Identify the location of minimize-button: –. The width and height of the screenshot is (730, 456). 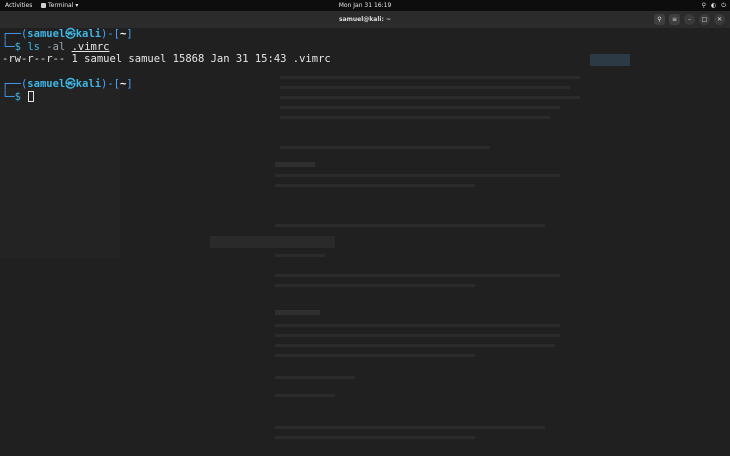
(689, 19).